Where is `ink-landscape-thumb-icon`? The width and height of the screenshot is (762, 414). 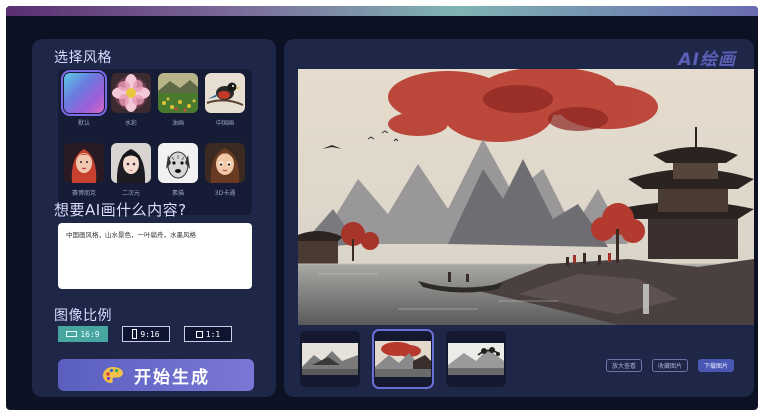
ink-landscape-thumb-icon is located at coordinates (330, 359).